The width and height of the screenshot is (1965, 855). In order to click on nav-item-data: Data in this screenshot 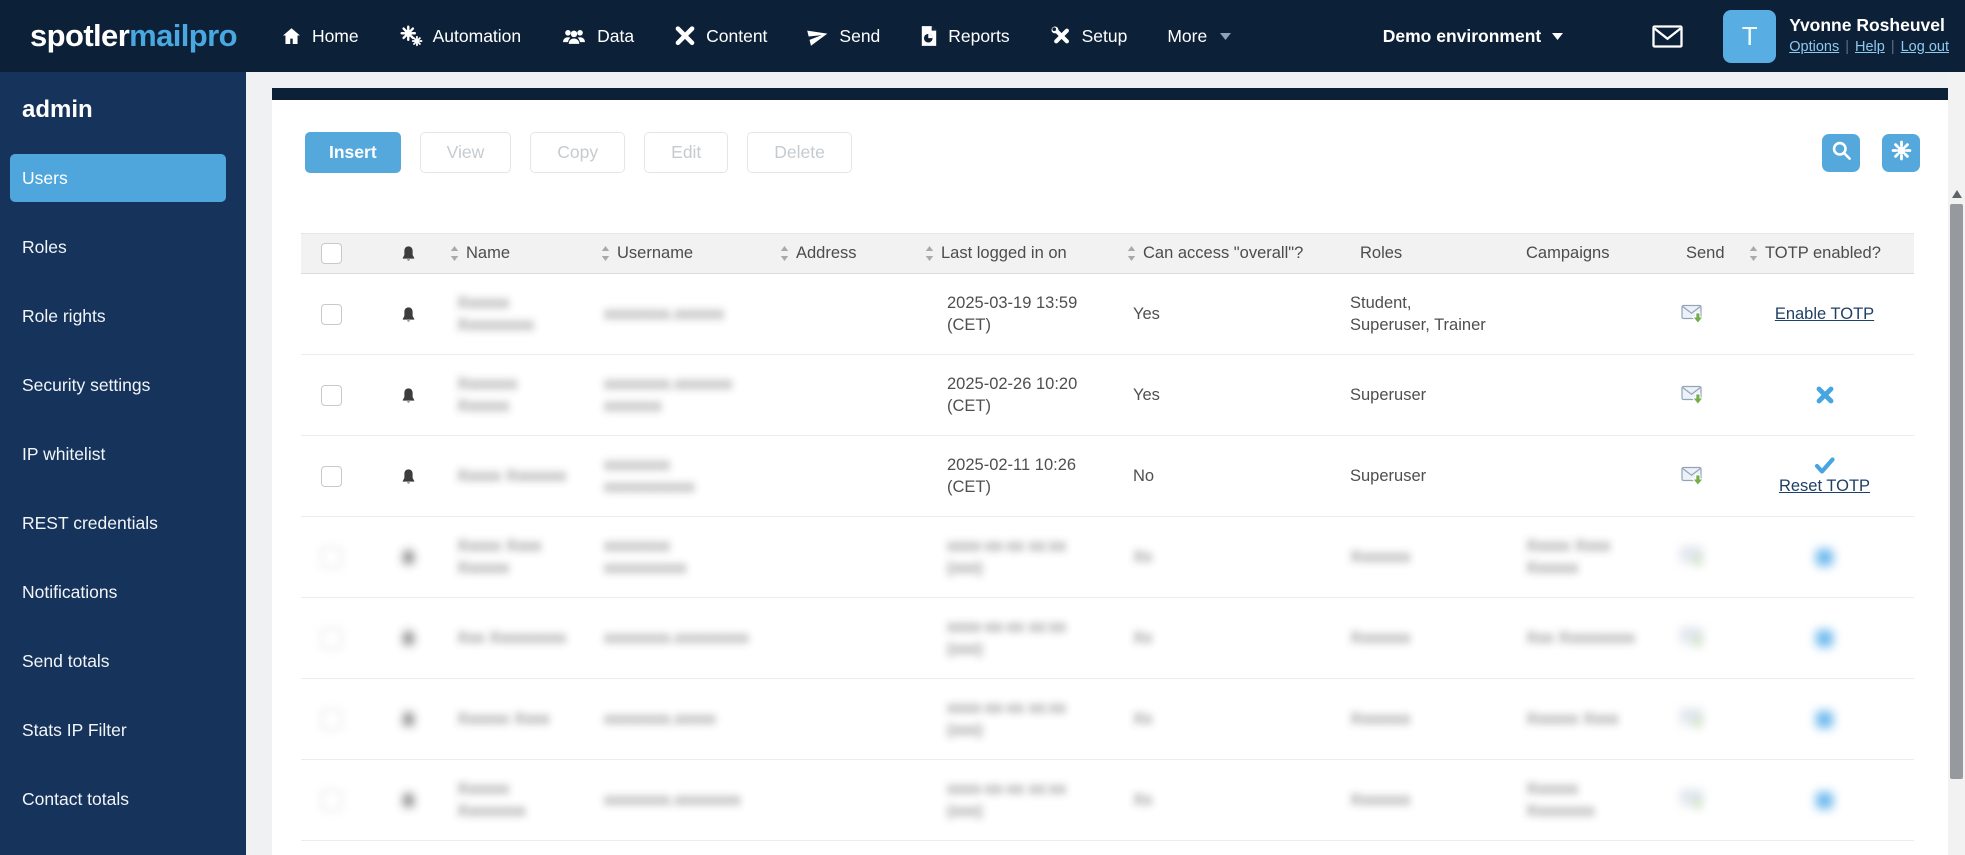, I will do `click(597, 36)`.